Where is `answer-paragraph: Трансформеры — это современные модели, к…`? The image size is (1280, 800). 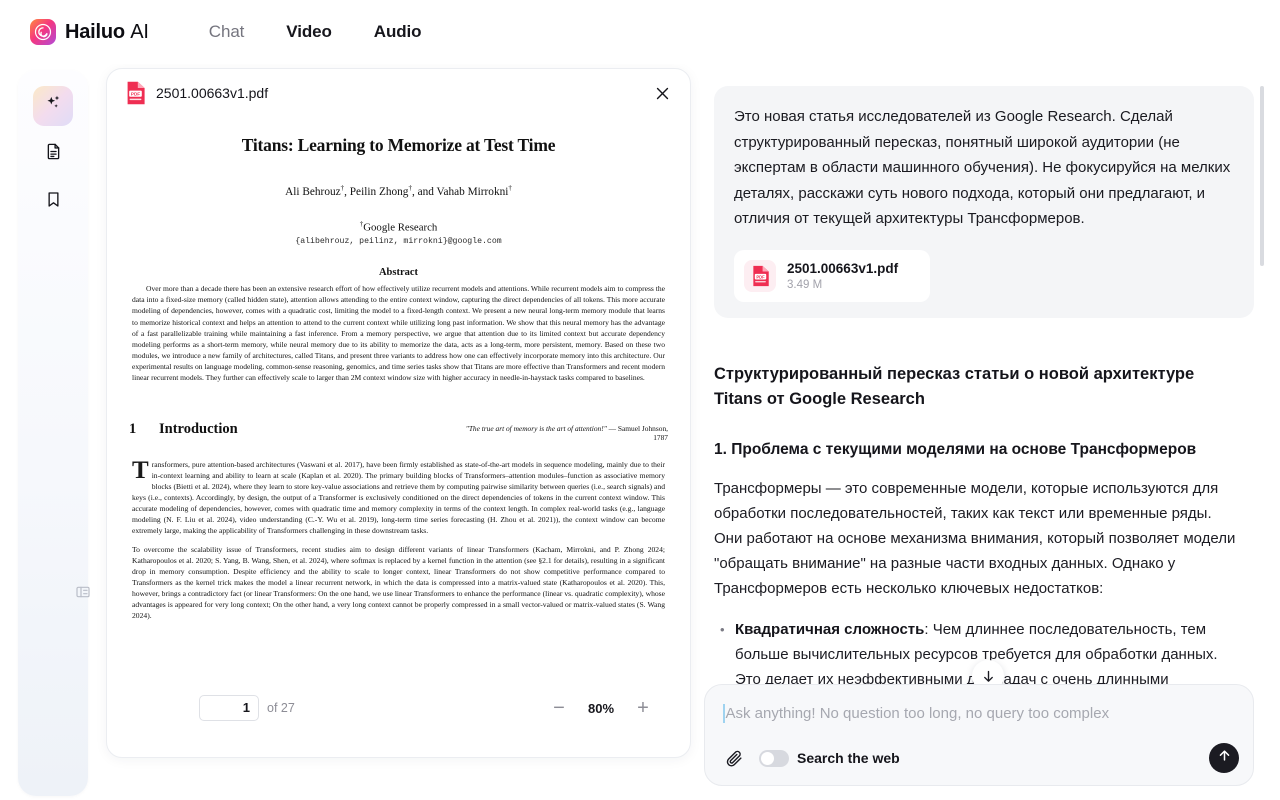
answer-paragraph: Трансформеры — это современные модели, к… is located at coordinates (975, 538).